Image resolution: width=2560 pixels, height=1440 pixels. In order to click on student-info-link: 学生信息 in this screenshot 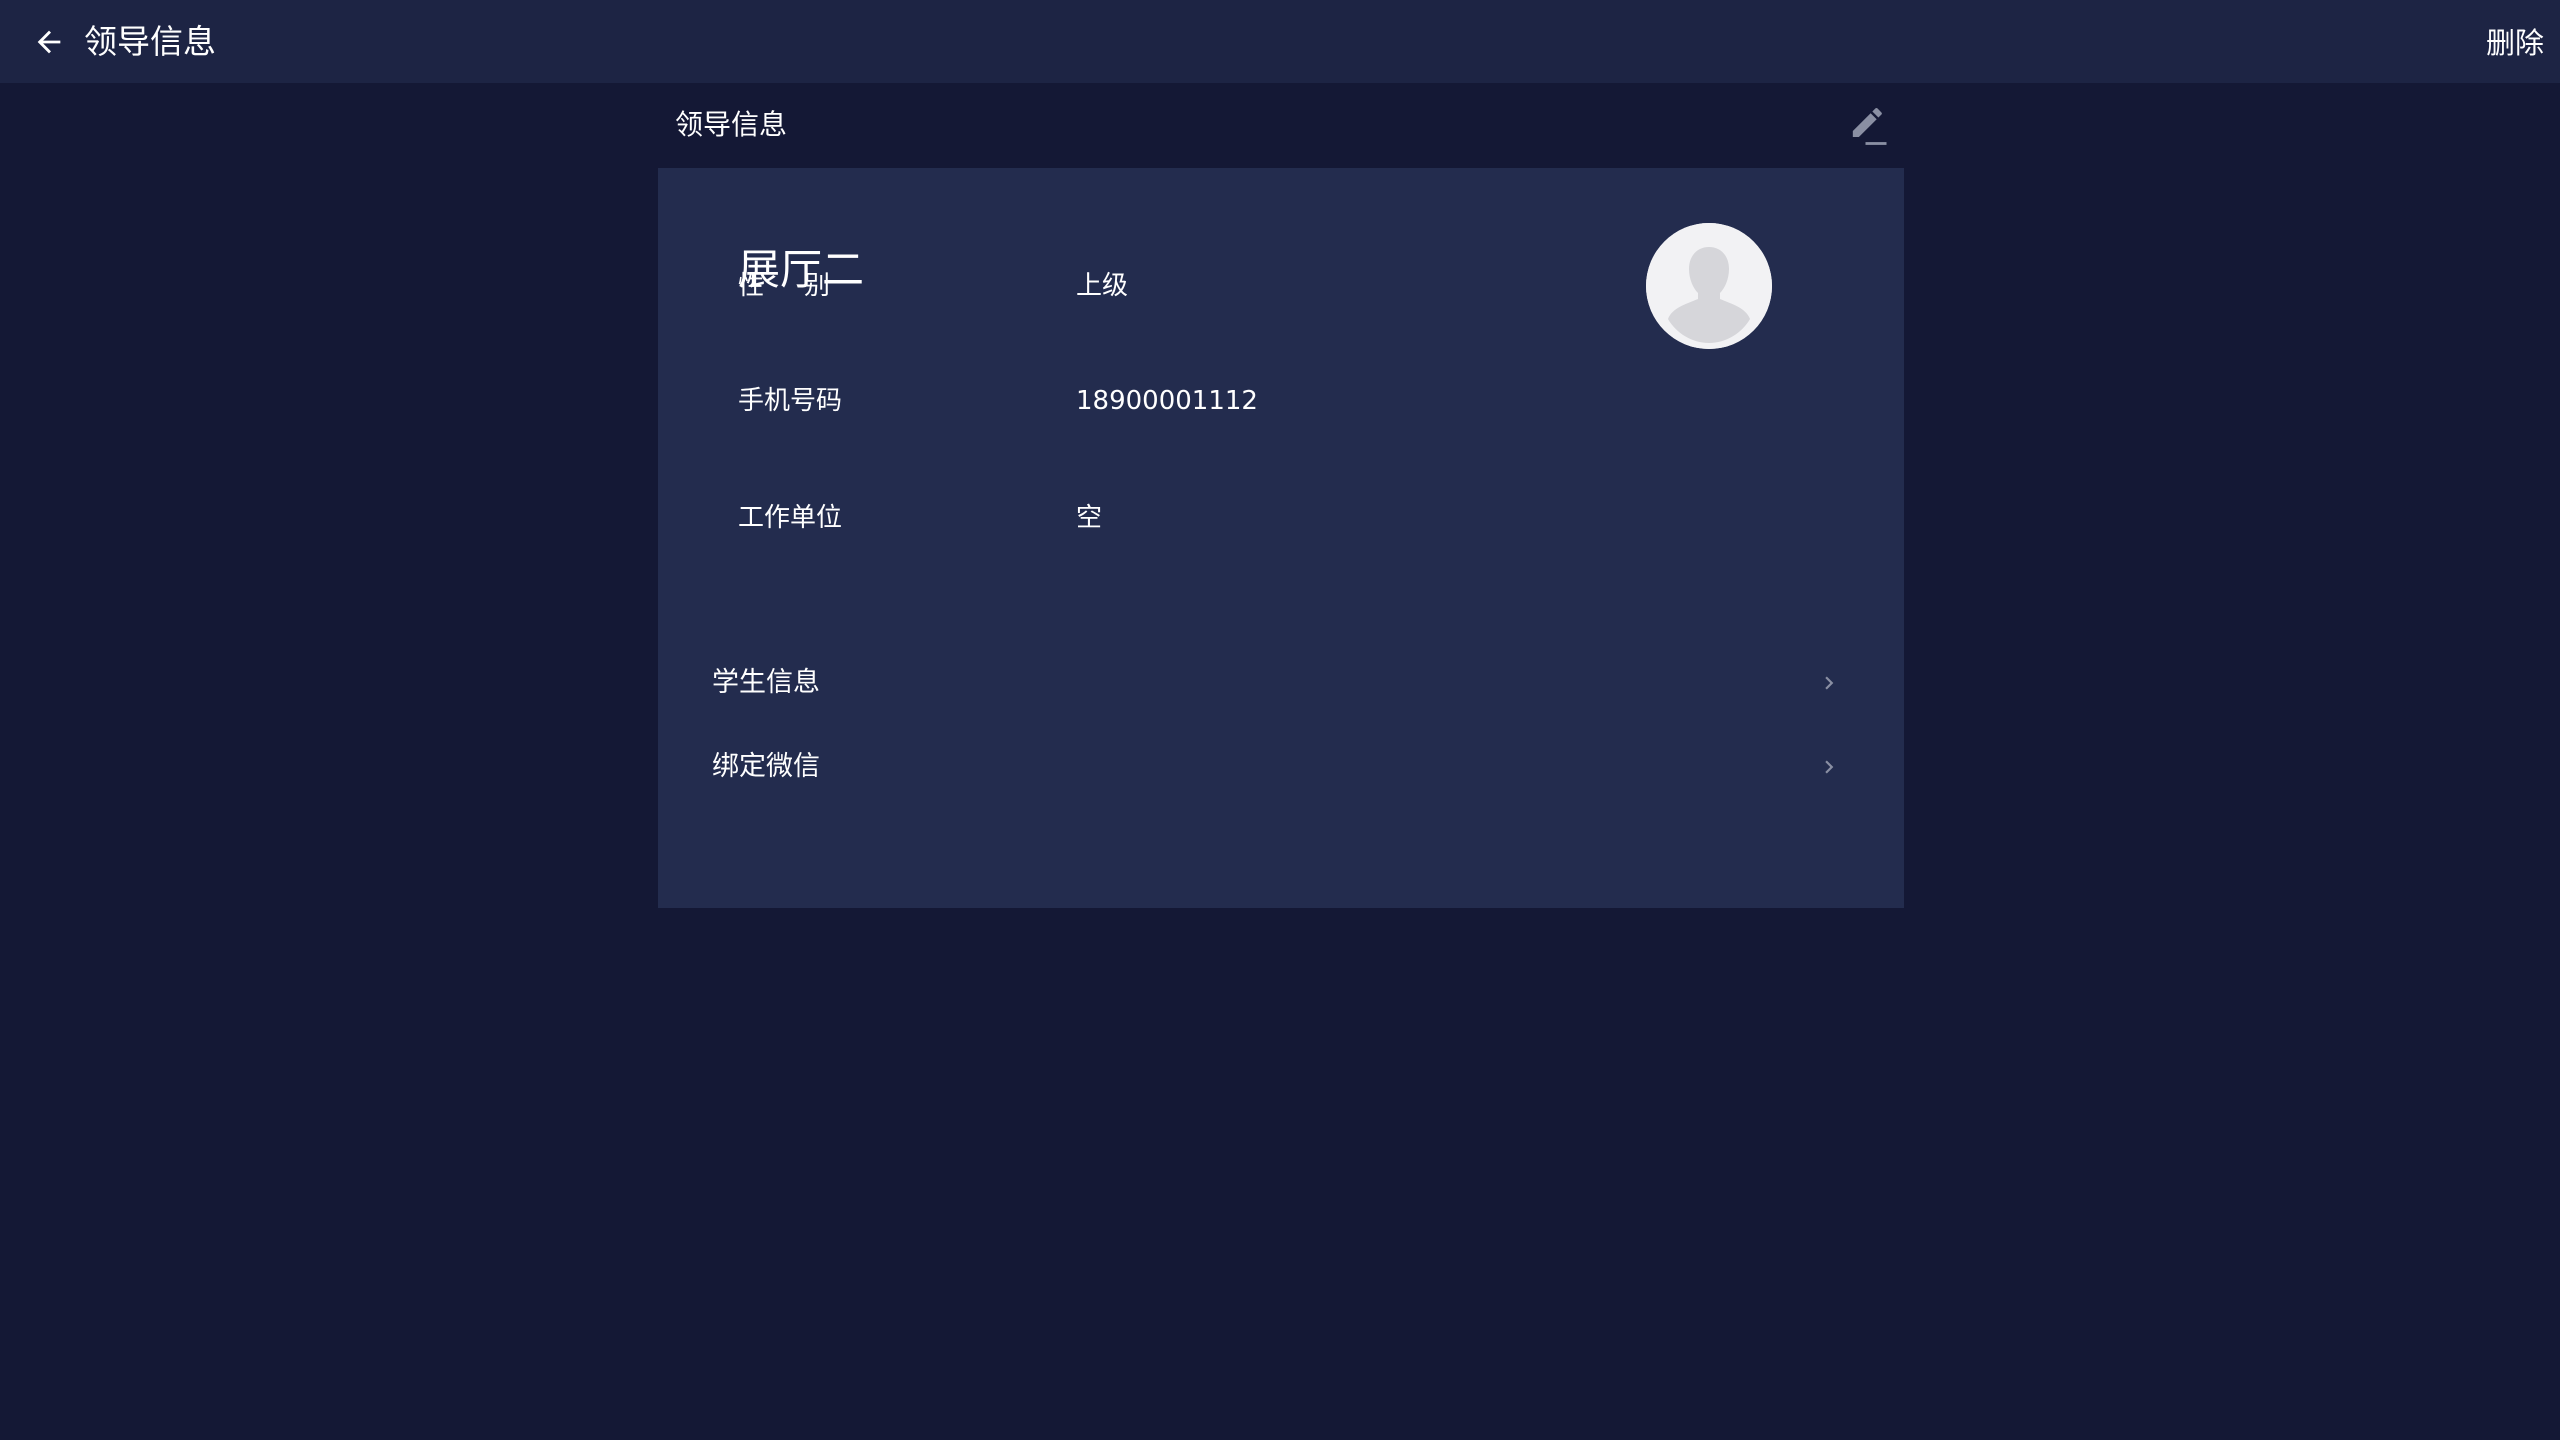, I will do `click(1281, 683)`.